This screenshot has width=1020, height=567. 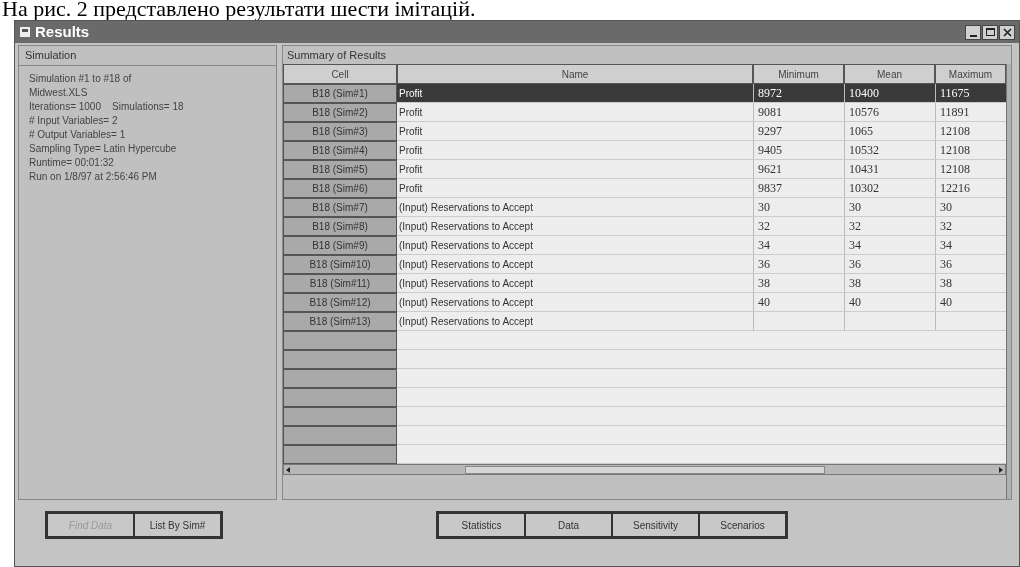 What do you see at coordinates (701, 150) in the screenshot?
I see `row-background: Profit 9405 10532 12108` at bounding box center [701, 150].